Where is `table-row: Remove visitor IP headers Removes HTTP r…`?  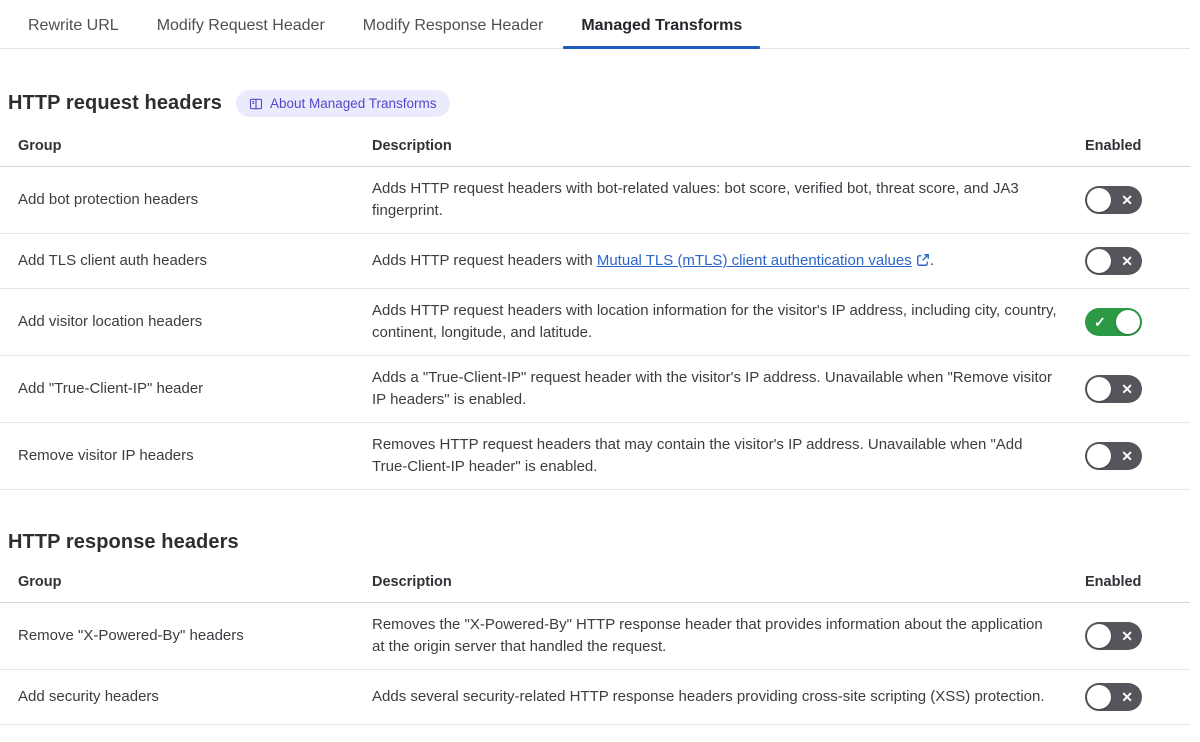
table-row: Remove visitor IP headers Removes HTTP r… is located at coordinates (595, 456).